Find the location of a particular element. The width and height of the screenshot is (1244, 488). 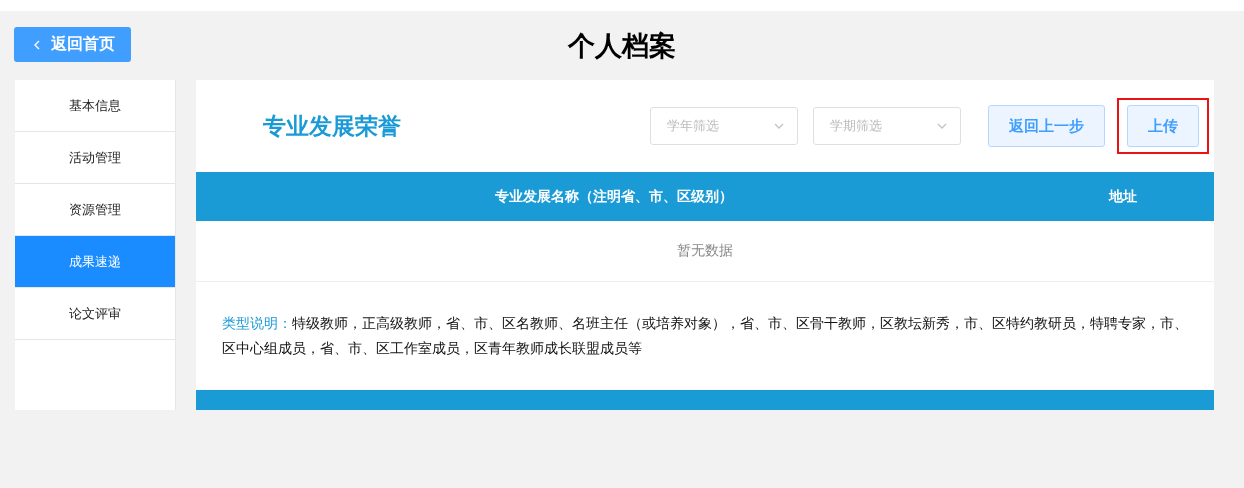

action-button: 上传 is located at coordinates (1163, 126).